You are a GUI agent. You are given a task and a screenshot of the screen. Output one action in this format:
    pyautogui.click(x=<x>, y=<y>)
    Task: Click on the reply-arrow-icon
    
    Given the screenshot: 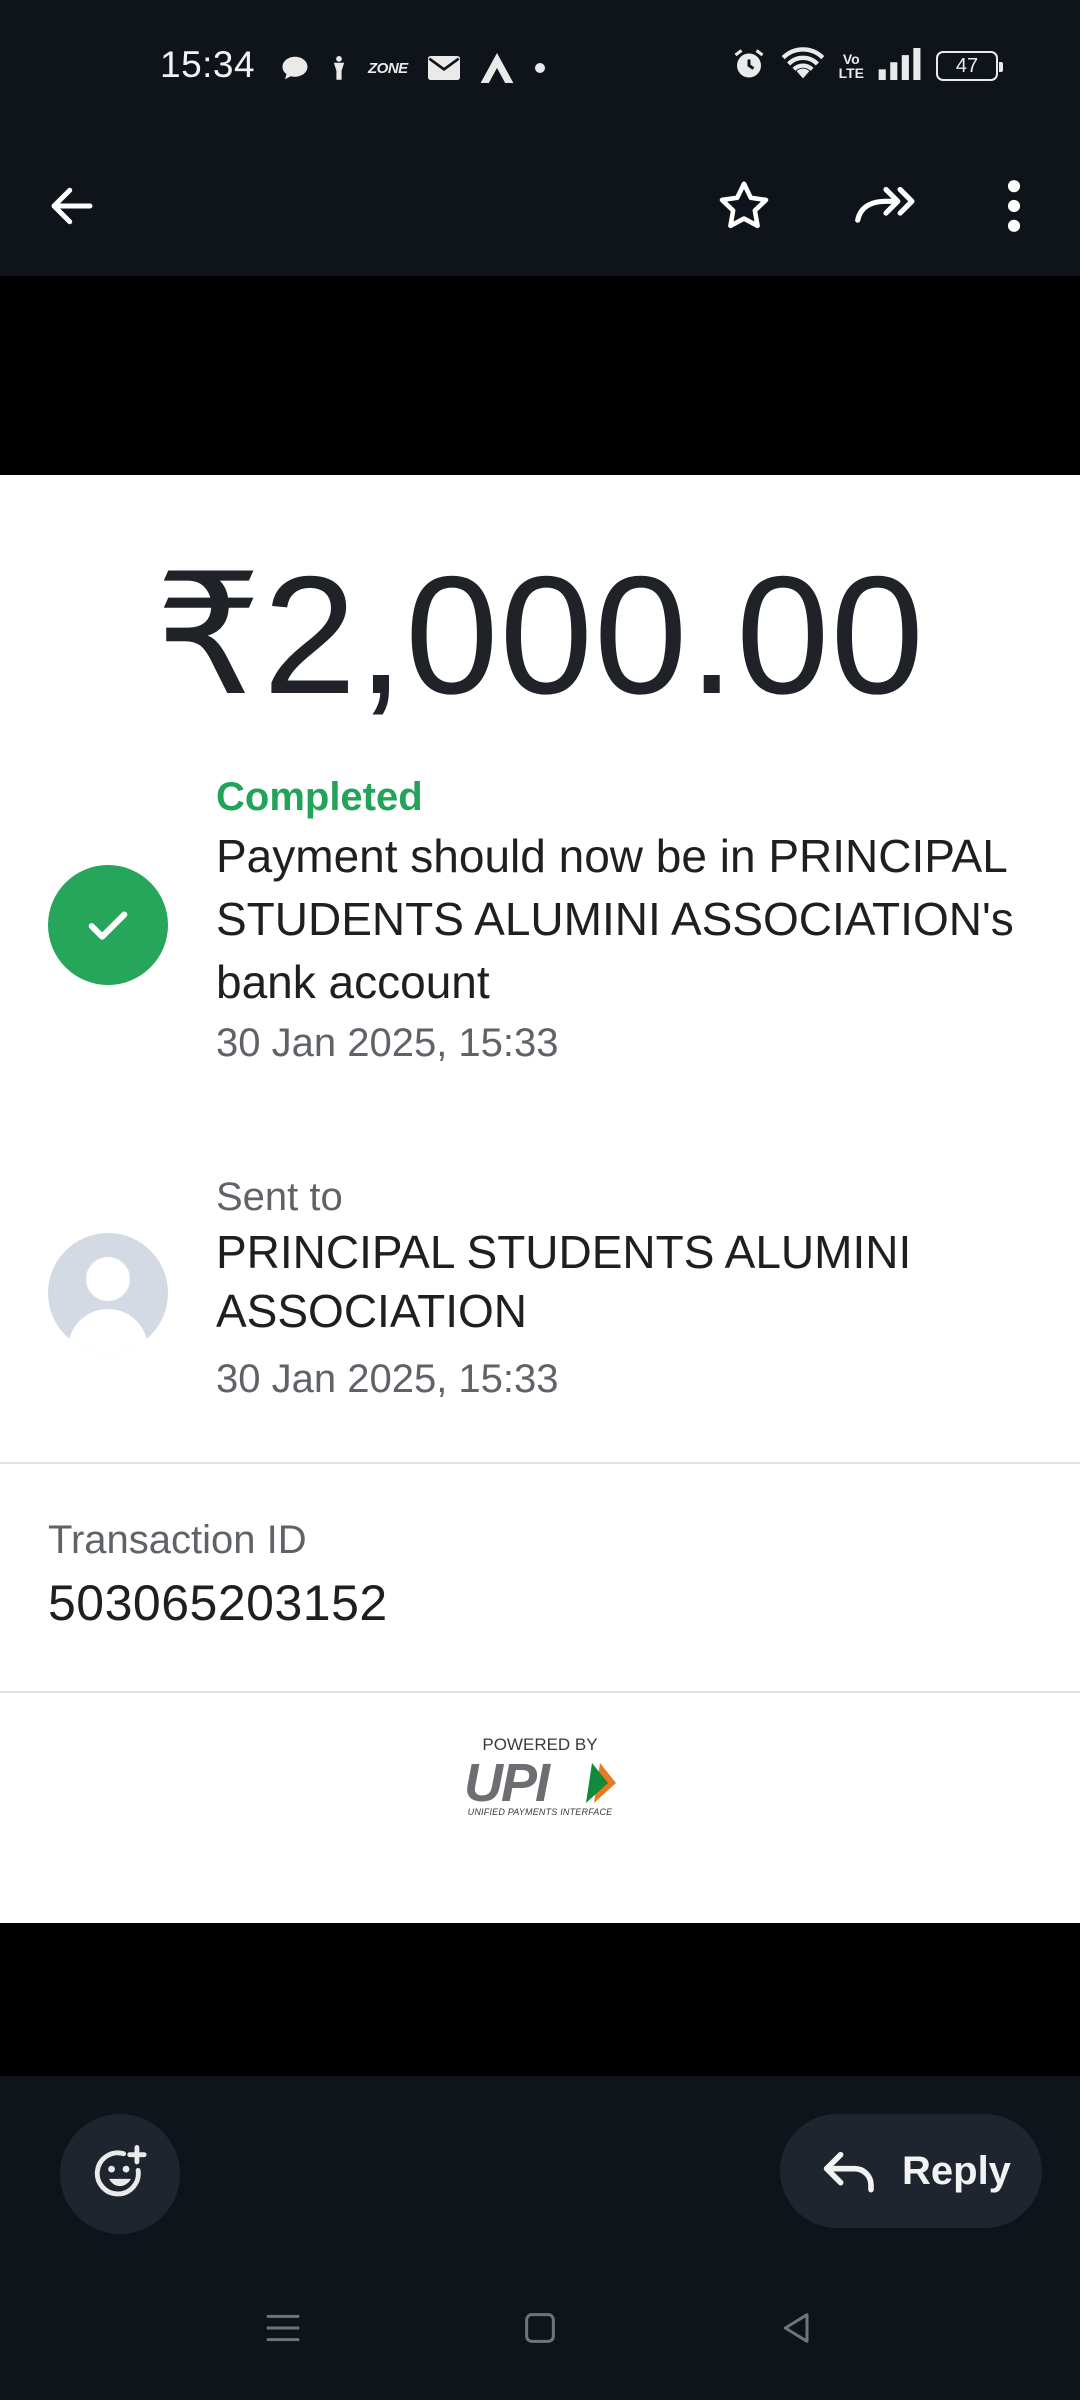 What is the action you would take?
    pyautogui.click(x=848, y=2172)
    